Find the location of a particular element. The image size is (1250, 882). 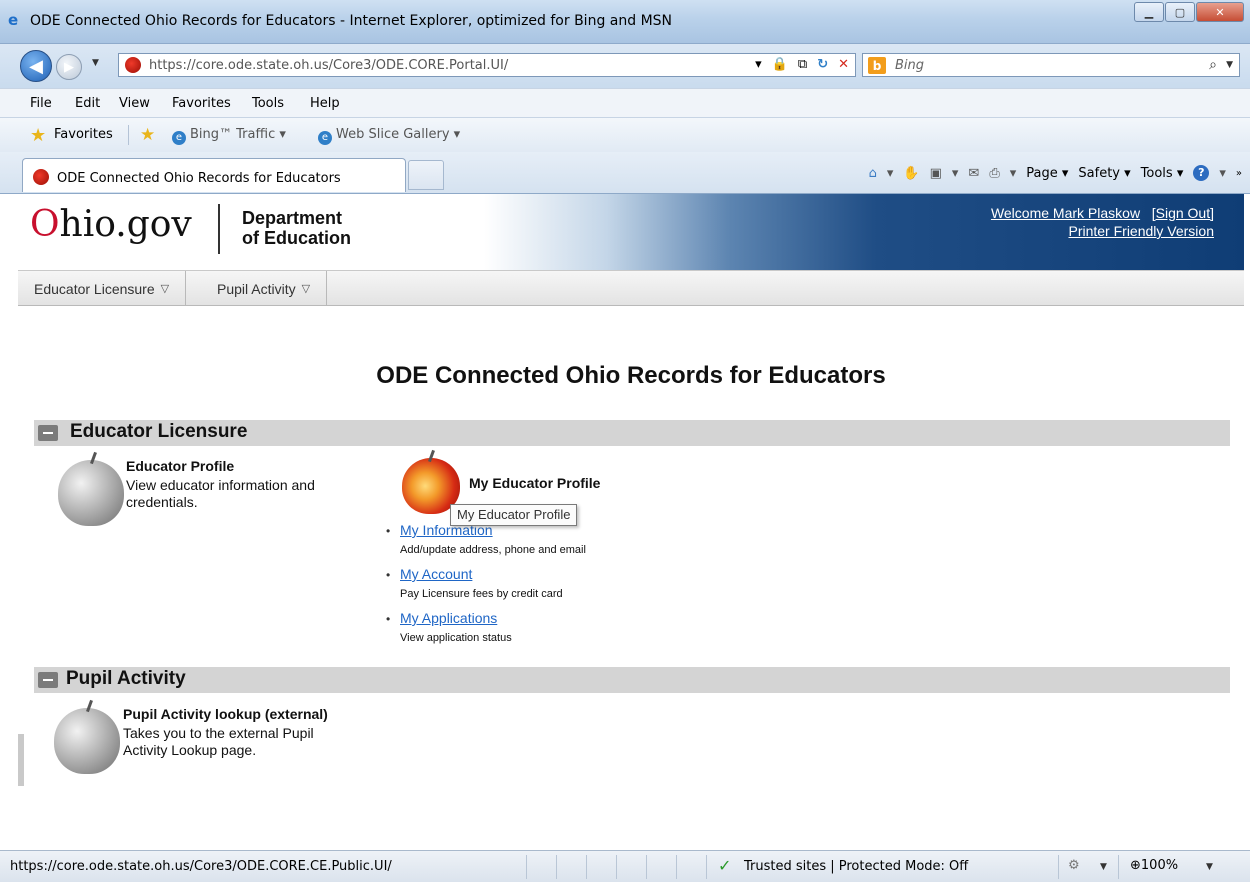

lock-icon: 🔒 is located at coordinates (780, 64).